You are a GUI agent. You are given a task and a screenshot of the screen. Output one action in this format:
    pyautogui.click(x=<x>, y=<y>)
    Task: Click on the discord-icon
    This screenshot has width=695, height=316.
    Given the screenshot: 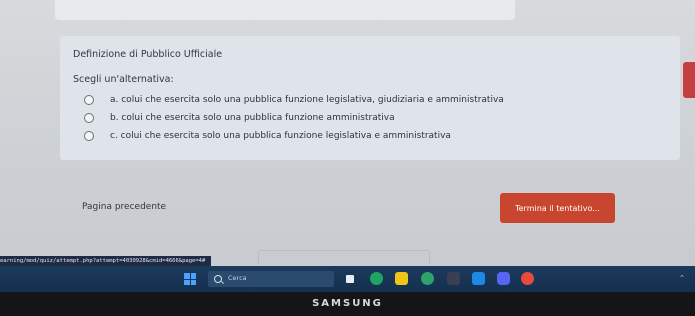 What is the action you would take?
    pyautogui.click(x=503, y=278)
    